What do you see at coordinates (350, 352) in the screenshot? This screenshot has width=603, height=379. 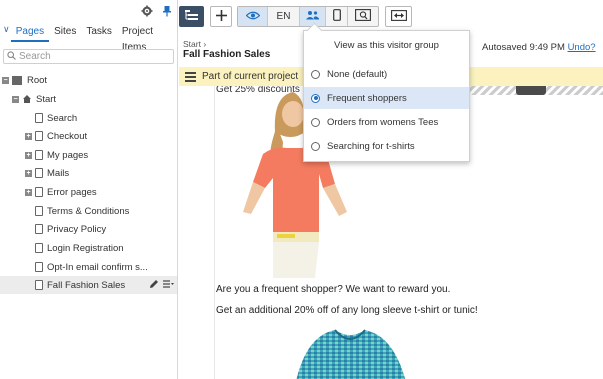 I see `product-image` at bounding box center [350, 352].